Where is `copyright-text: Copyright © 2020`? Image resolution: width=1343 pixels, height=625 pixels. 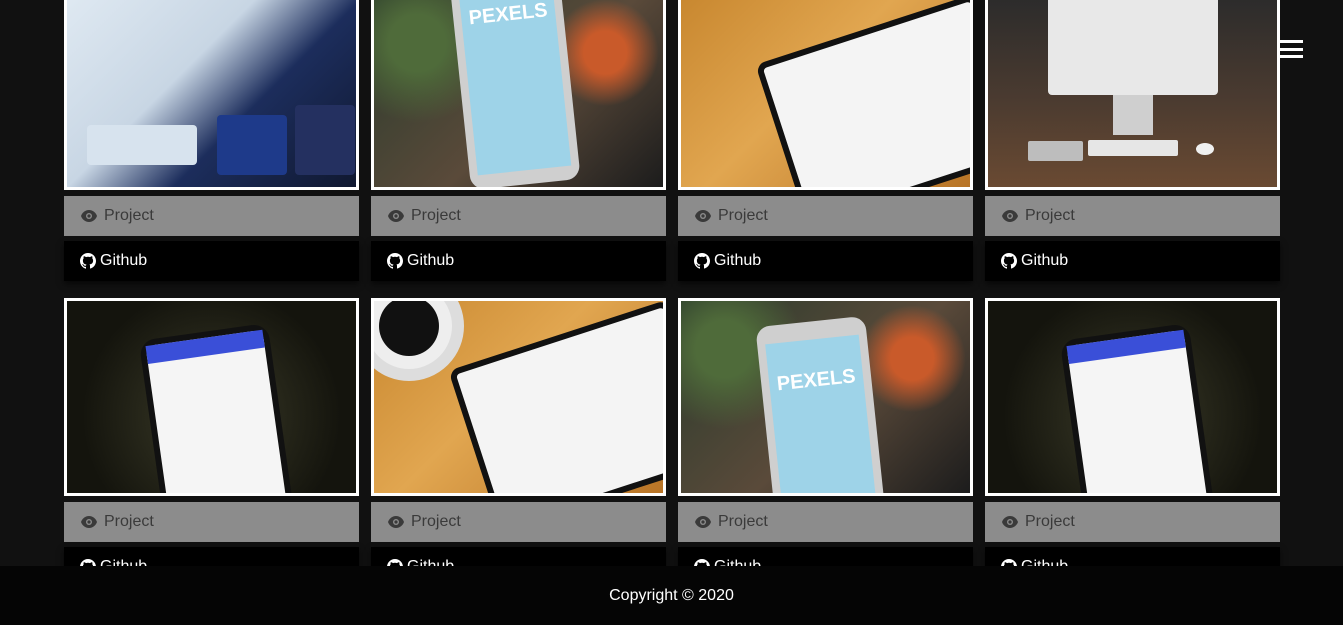 copyright-text: Copyright © 2020 is located at coordinates (671, 595).